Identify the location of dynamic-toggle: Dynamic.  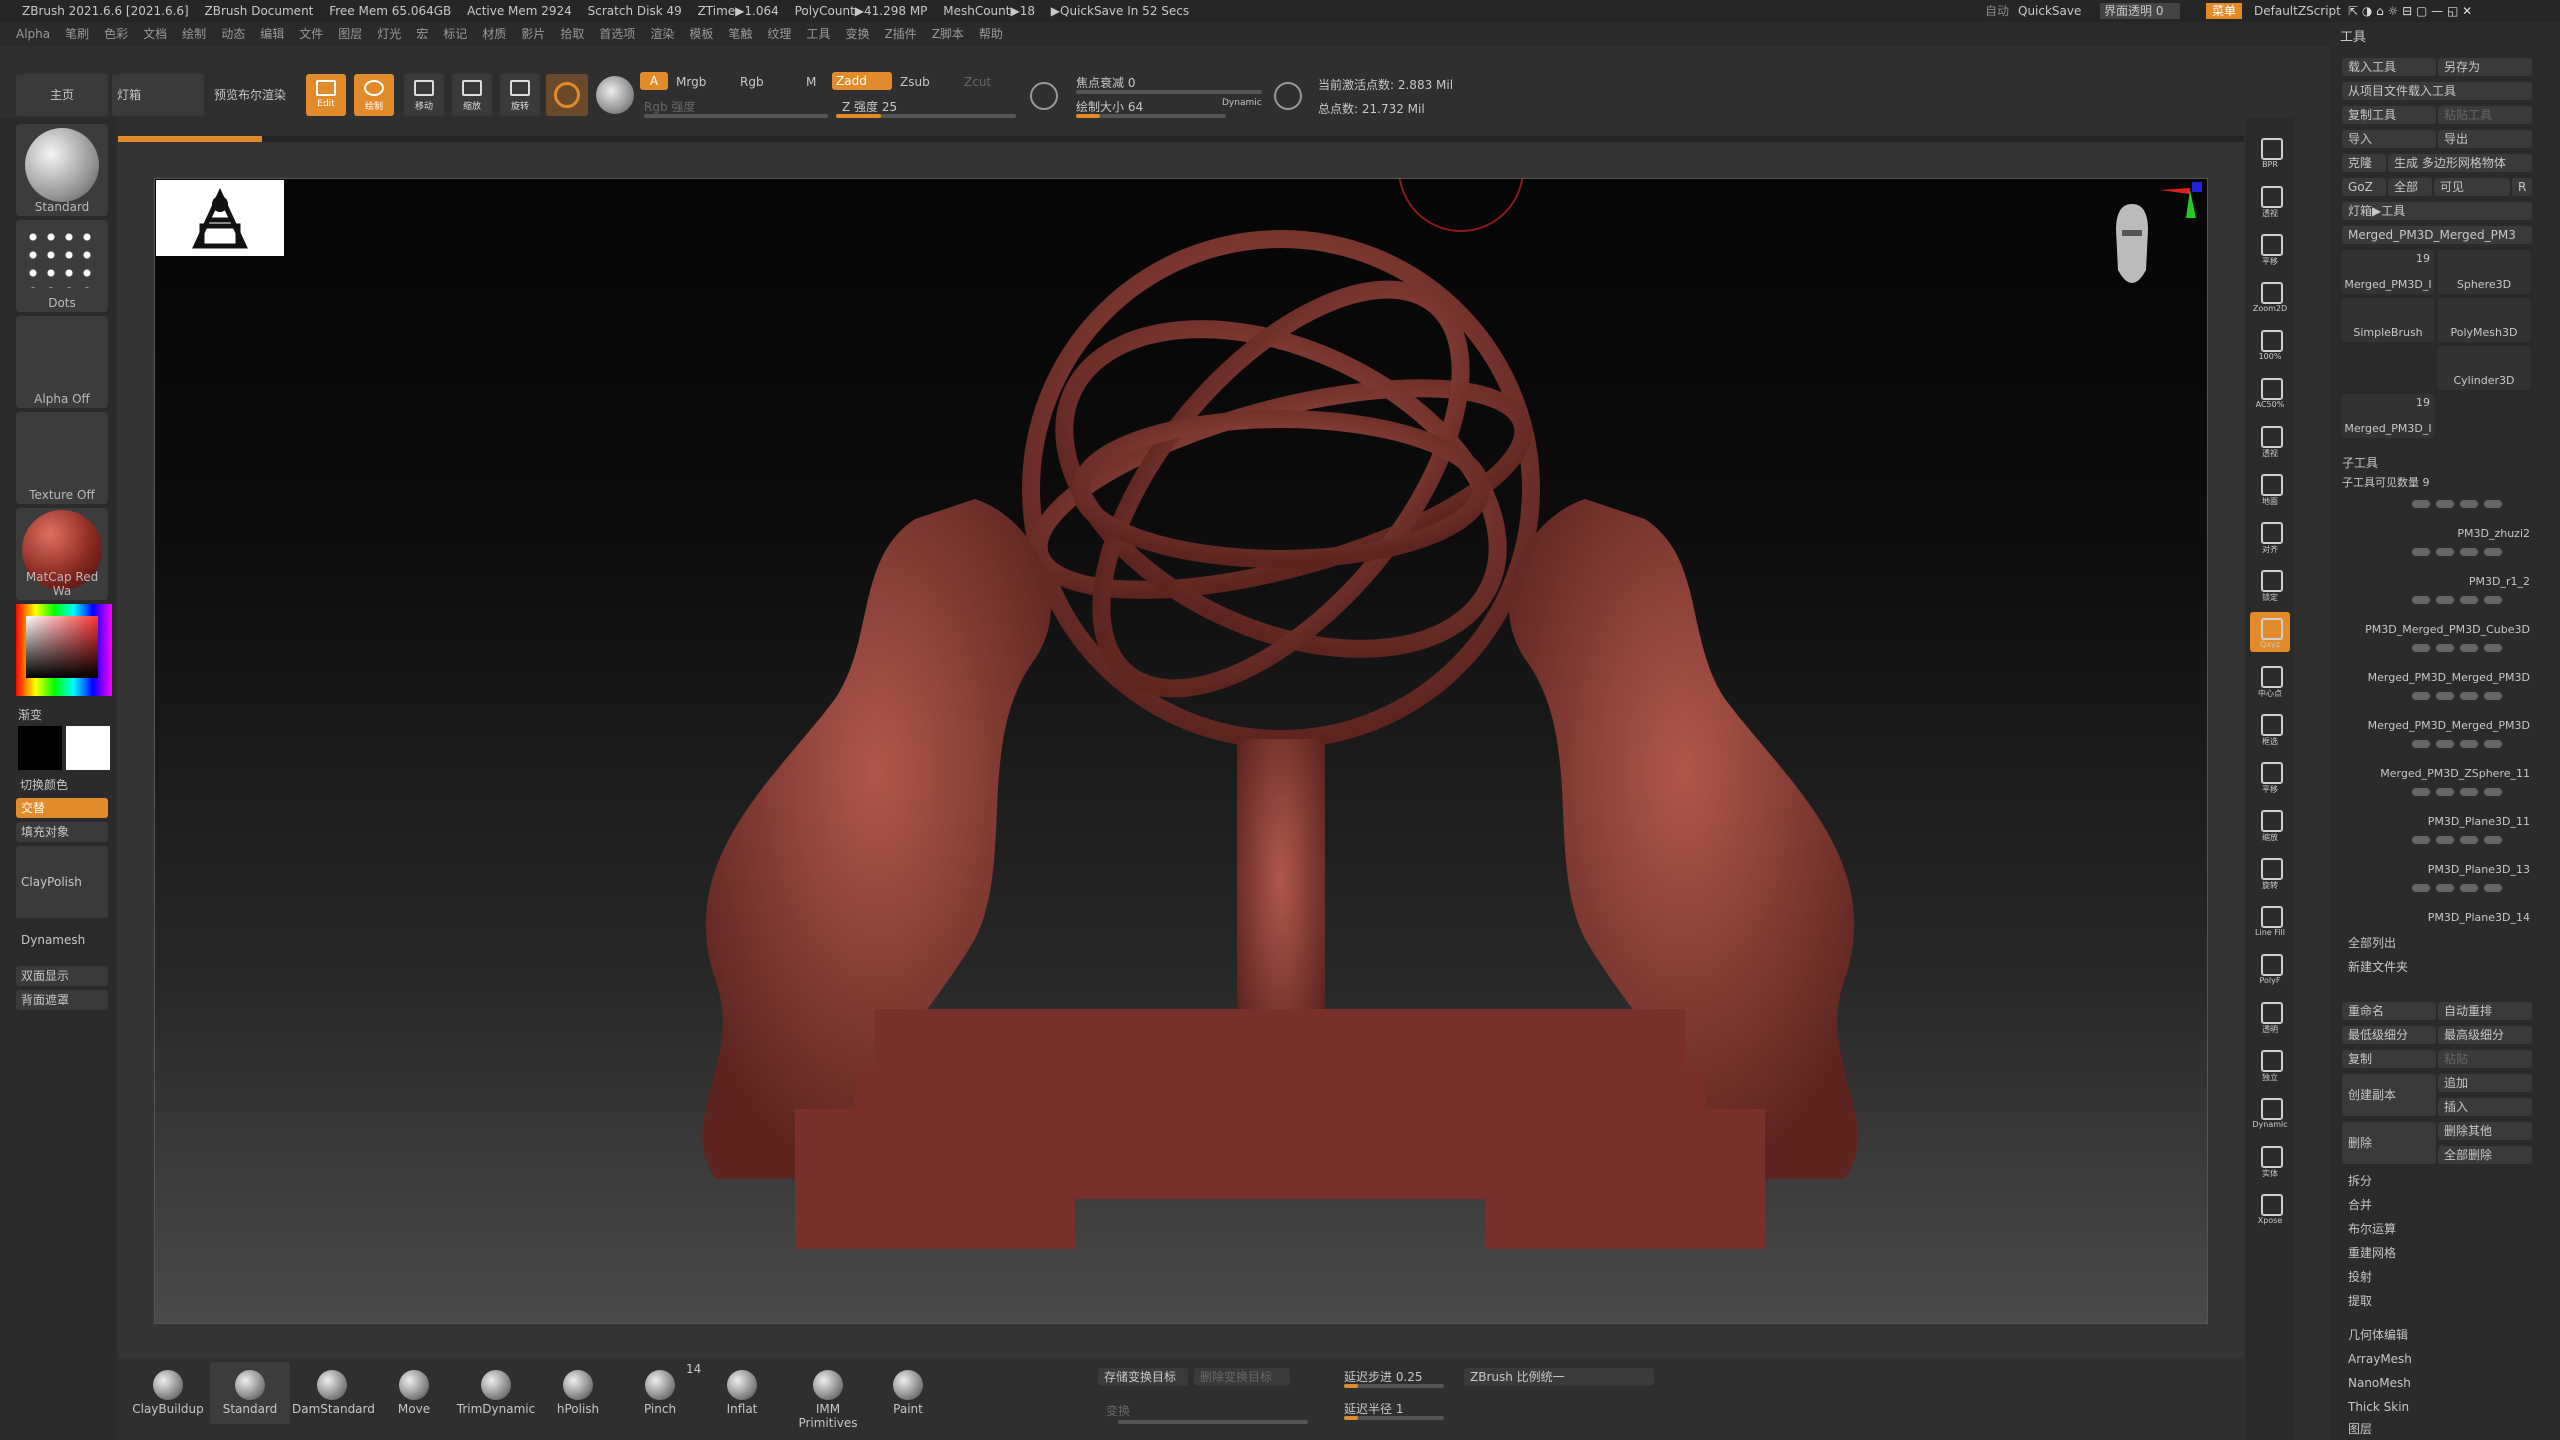
(1242, 103).